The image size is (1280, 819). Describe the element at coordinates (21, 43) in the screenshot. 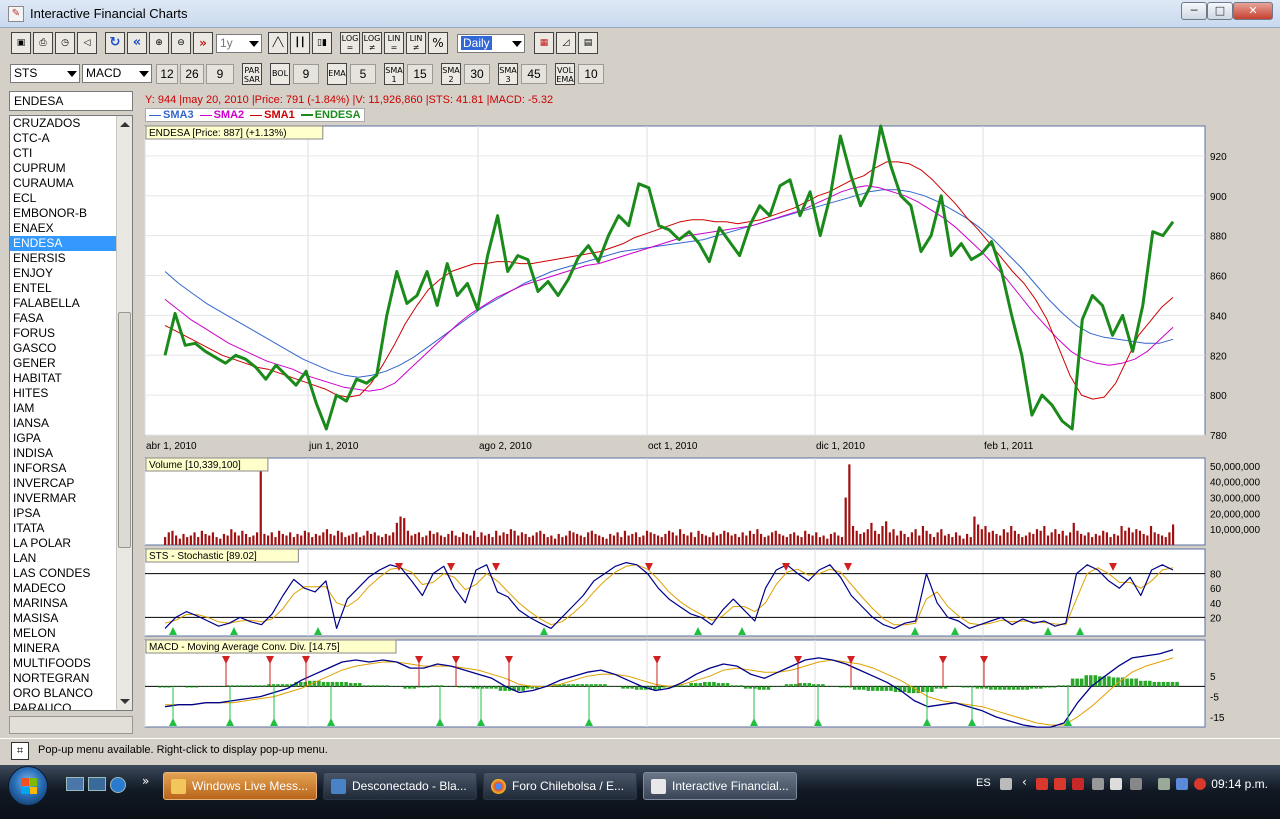

I see `new-window-icon: ▣` at that location.